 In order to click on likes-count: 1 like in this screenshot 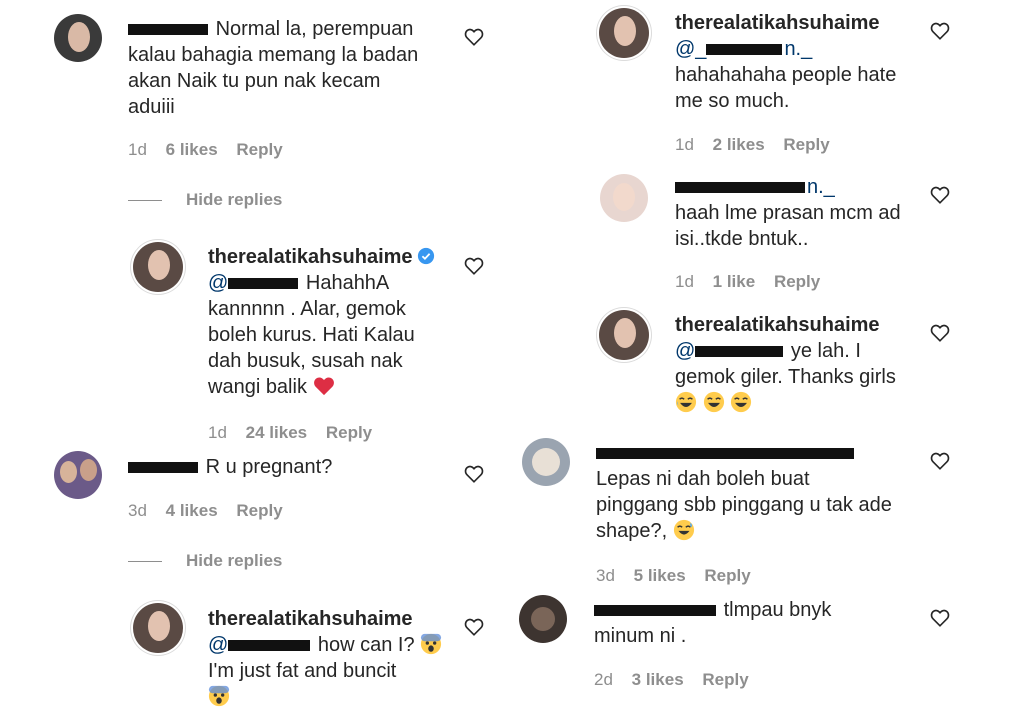, I will do `click(734, 281)`.